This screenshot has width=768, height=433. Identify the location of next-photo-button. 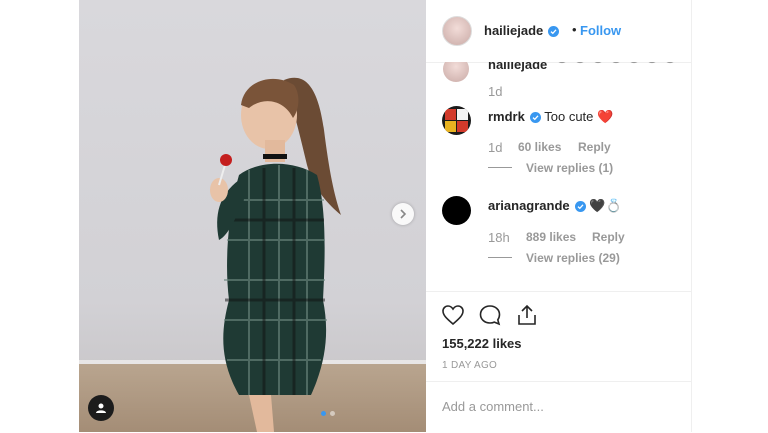
(403, 214).